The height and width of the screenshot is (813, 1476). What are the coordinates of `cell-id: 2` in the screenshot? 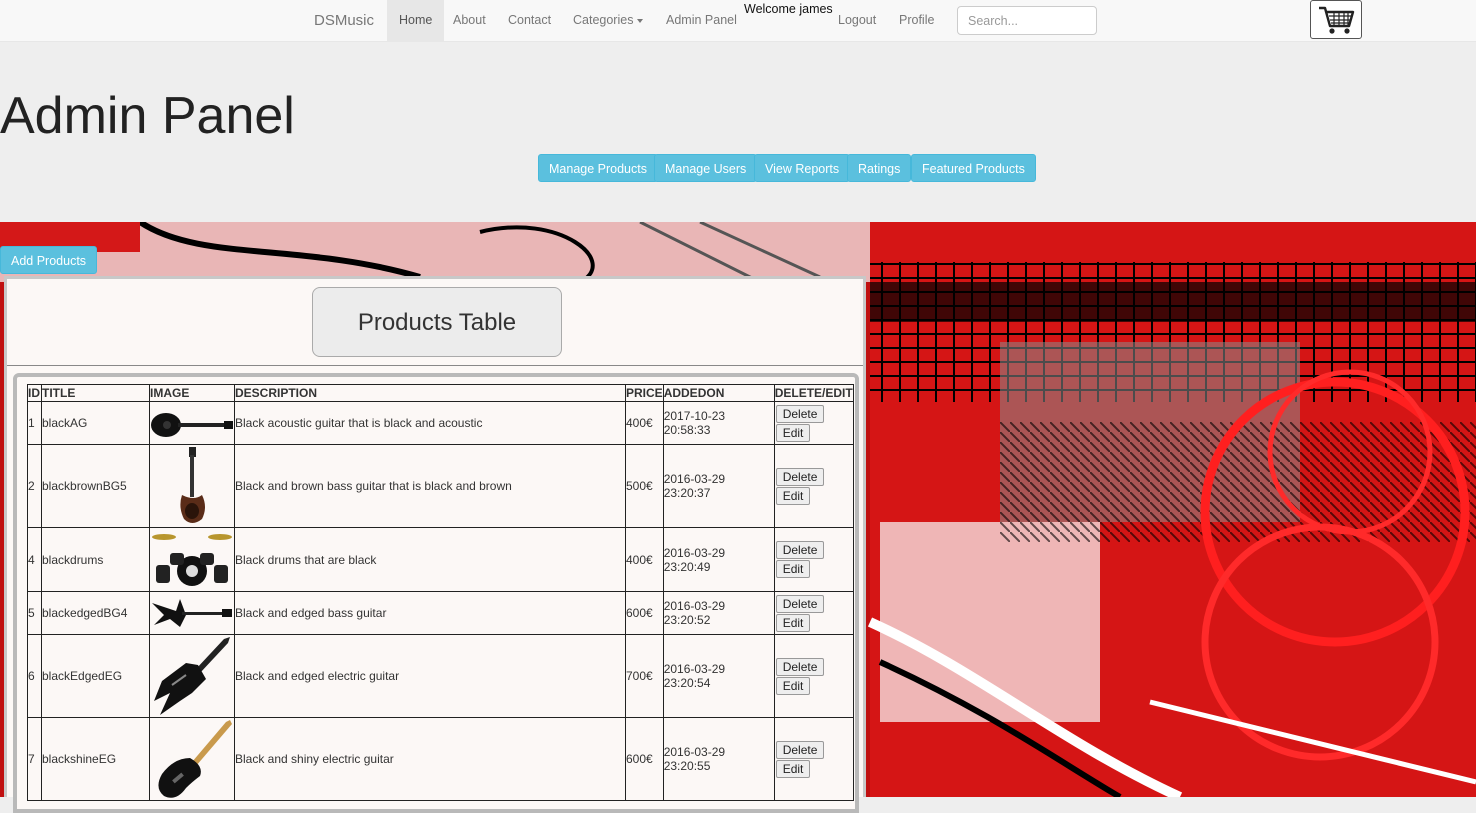 It's located at (34, 486).